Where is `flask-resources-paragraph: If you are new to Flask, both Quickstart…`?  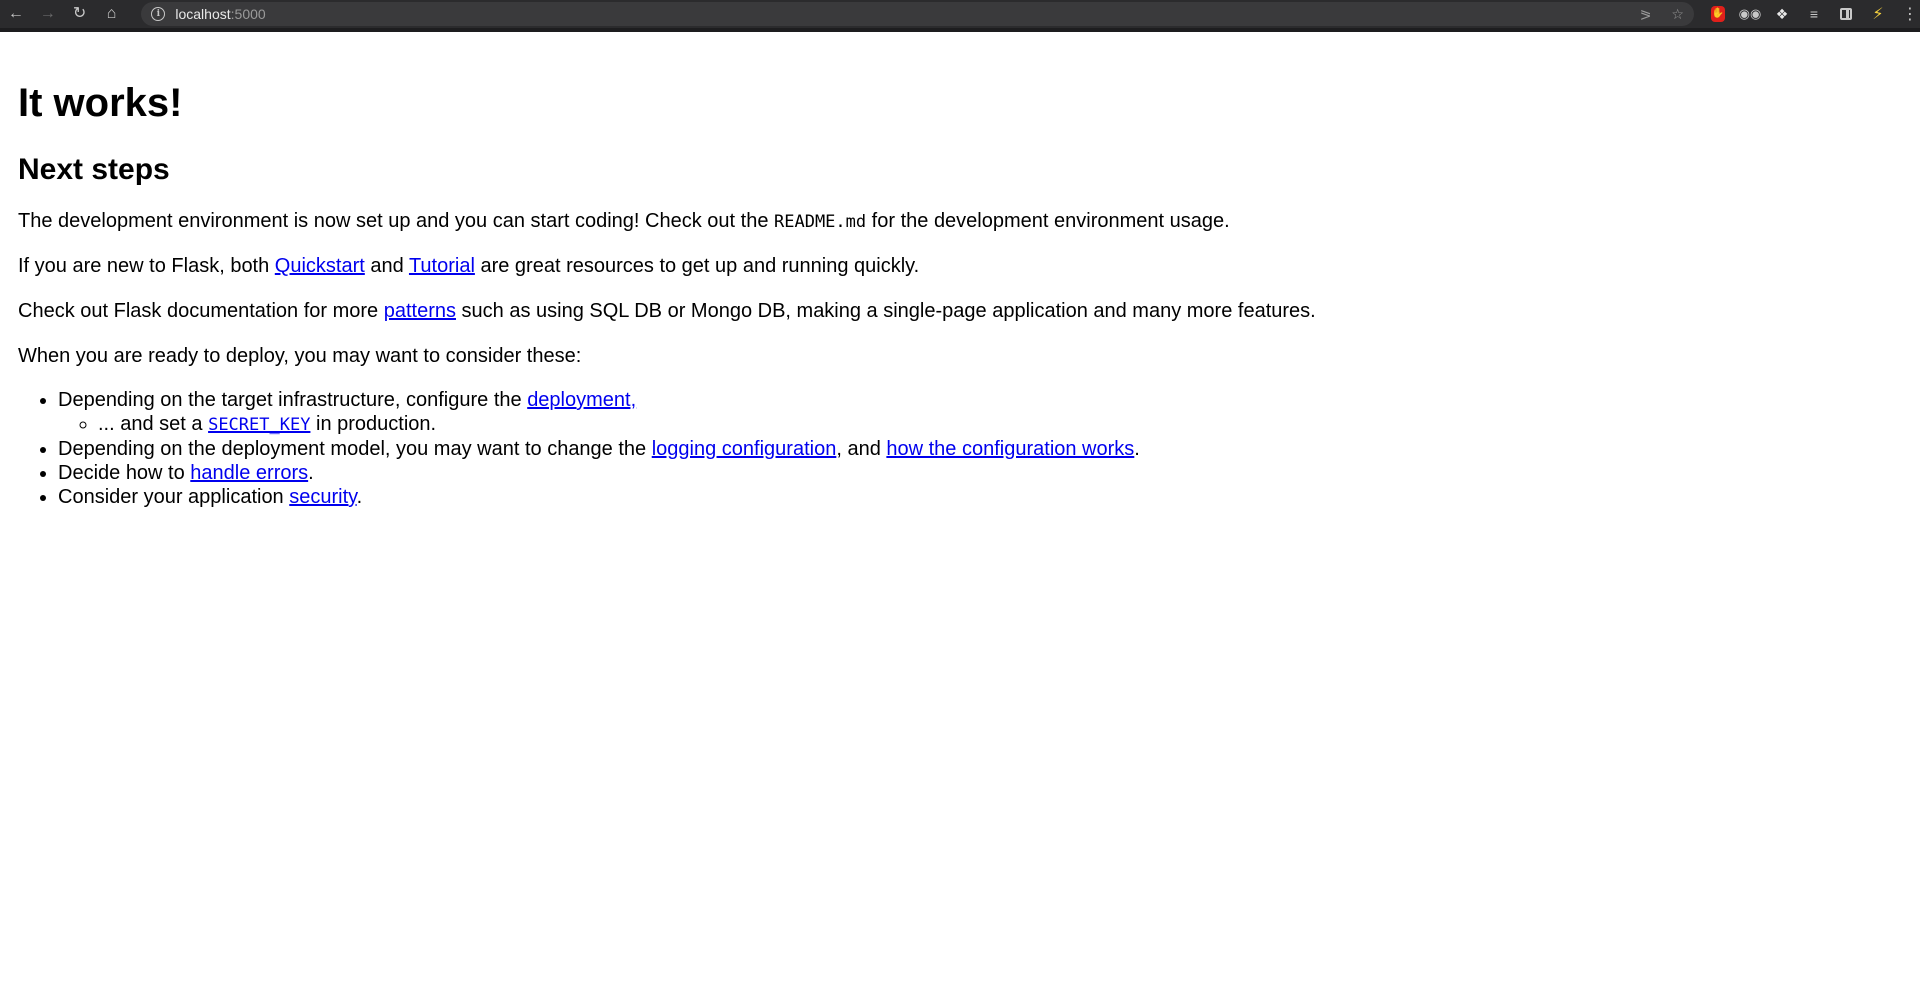
flask-resources-paragraph: If you are new to Flask, both Quickstart… is located at coordinates (960, 266).